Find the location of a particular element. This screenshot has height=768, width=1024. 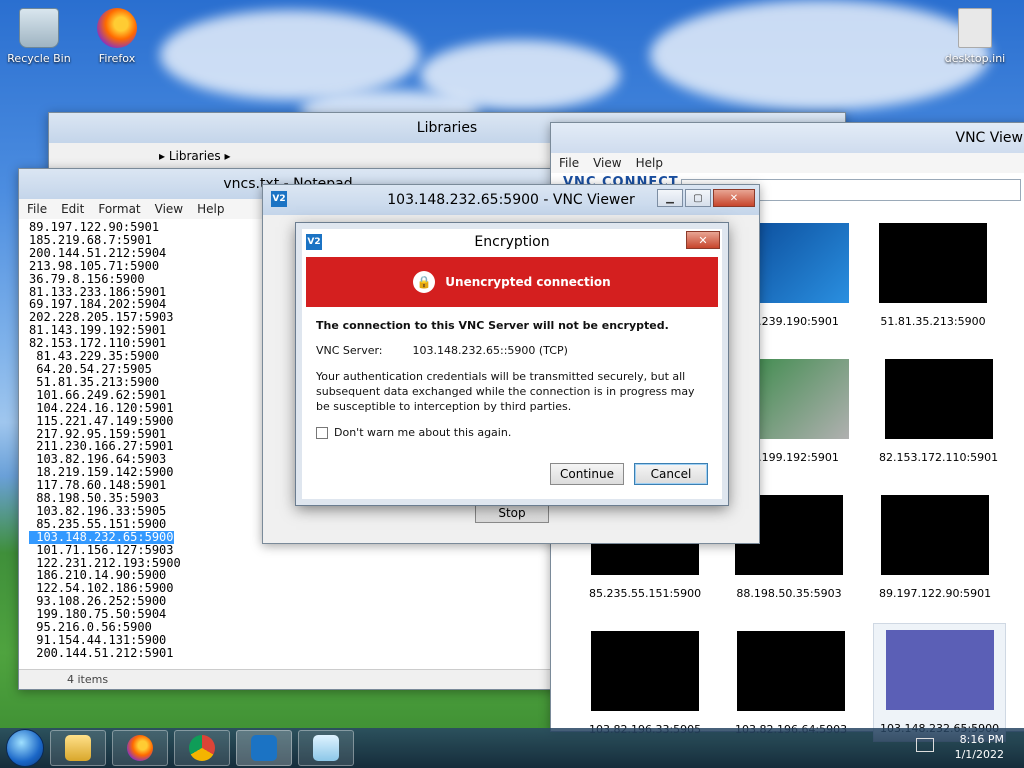

vnc-menu-file: File is located at coordinates (569, 163).